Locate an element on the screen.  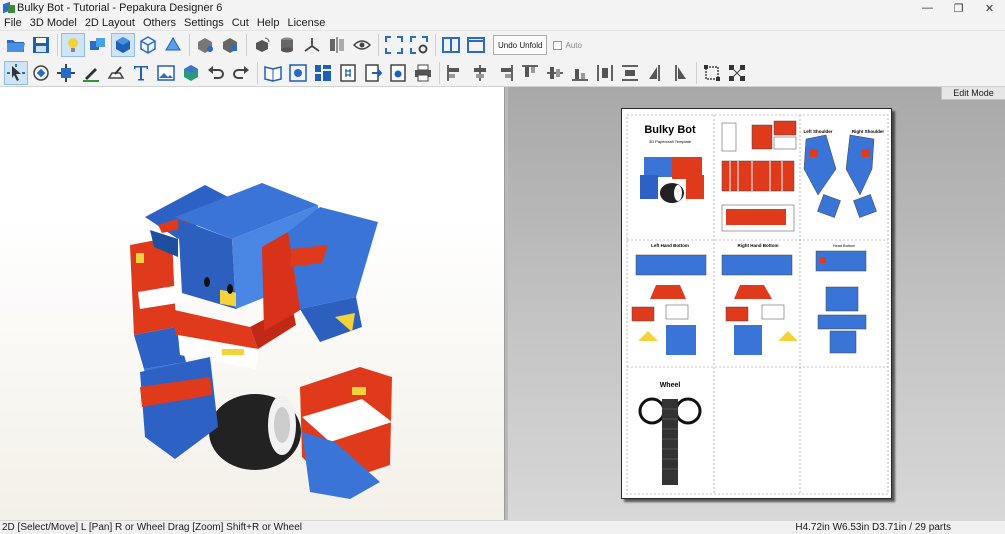
flip-right-icon is located at coordinates (680, 72).